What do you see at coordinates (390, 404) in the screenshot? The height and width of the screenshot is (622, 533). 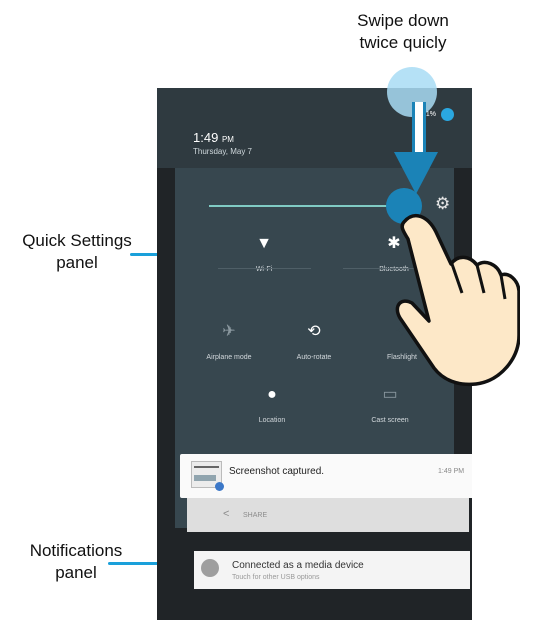 I see `tile-cast-screen: ▭ Cast screen` at bounding box center [390, 404].